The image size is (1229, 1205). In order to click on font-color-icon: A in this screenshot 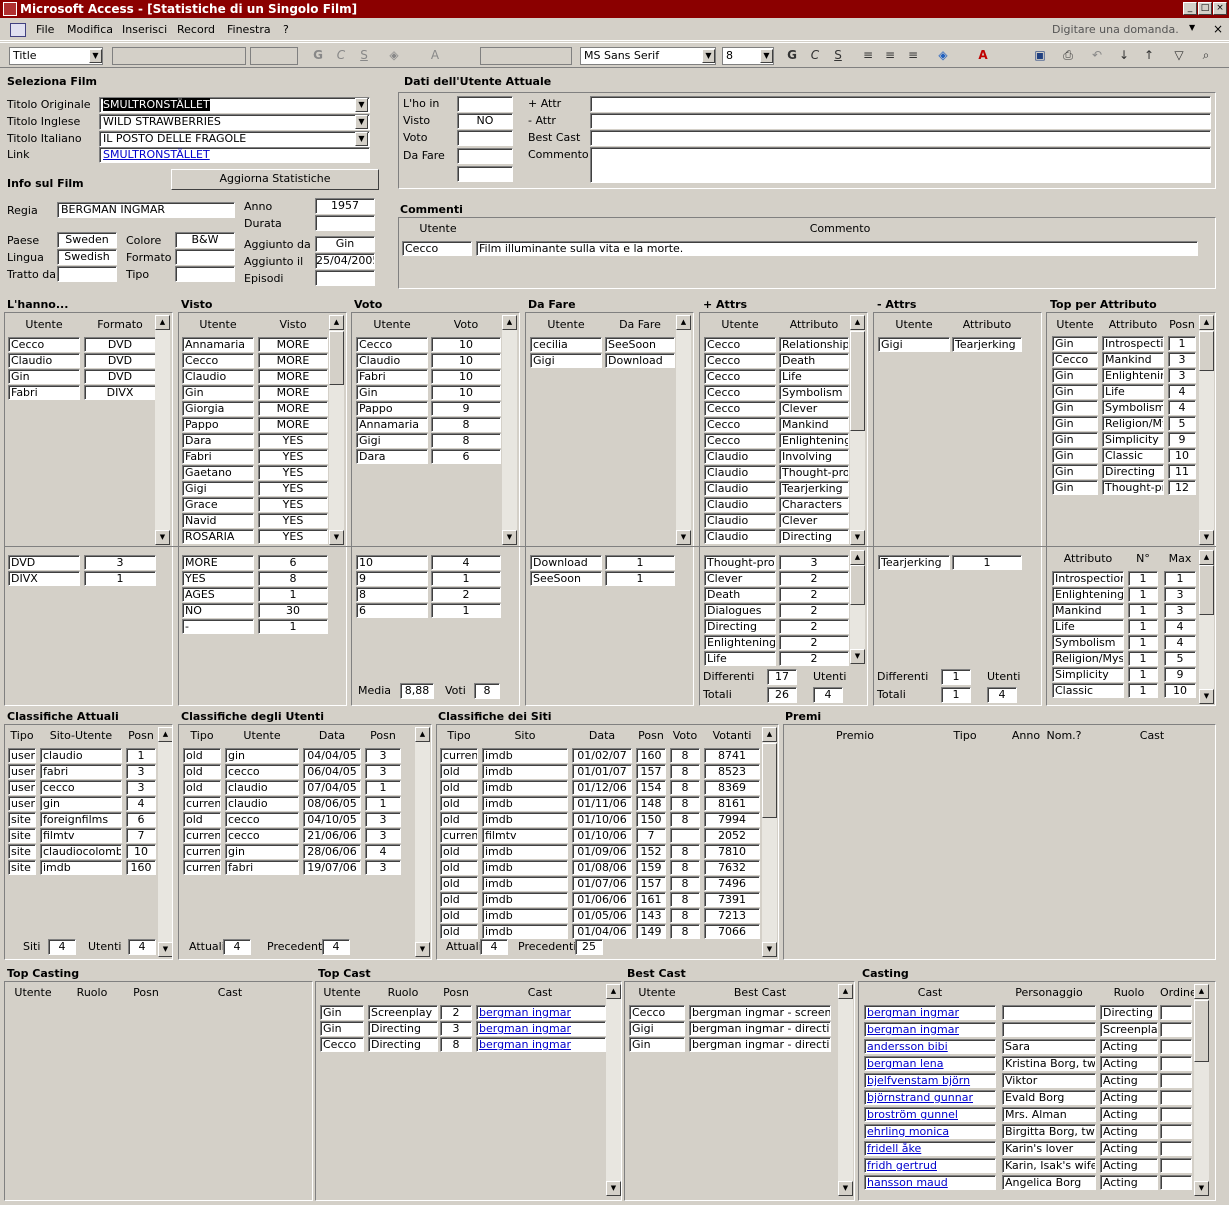, I will do `click(435, 55)`.